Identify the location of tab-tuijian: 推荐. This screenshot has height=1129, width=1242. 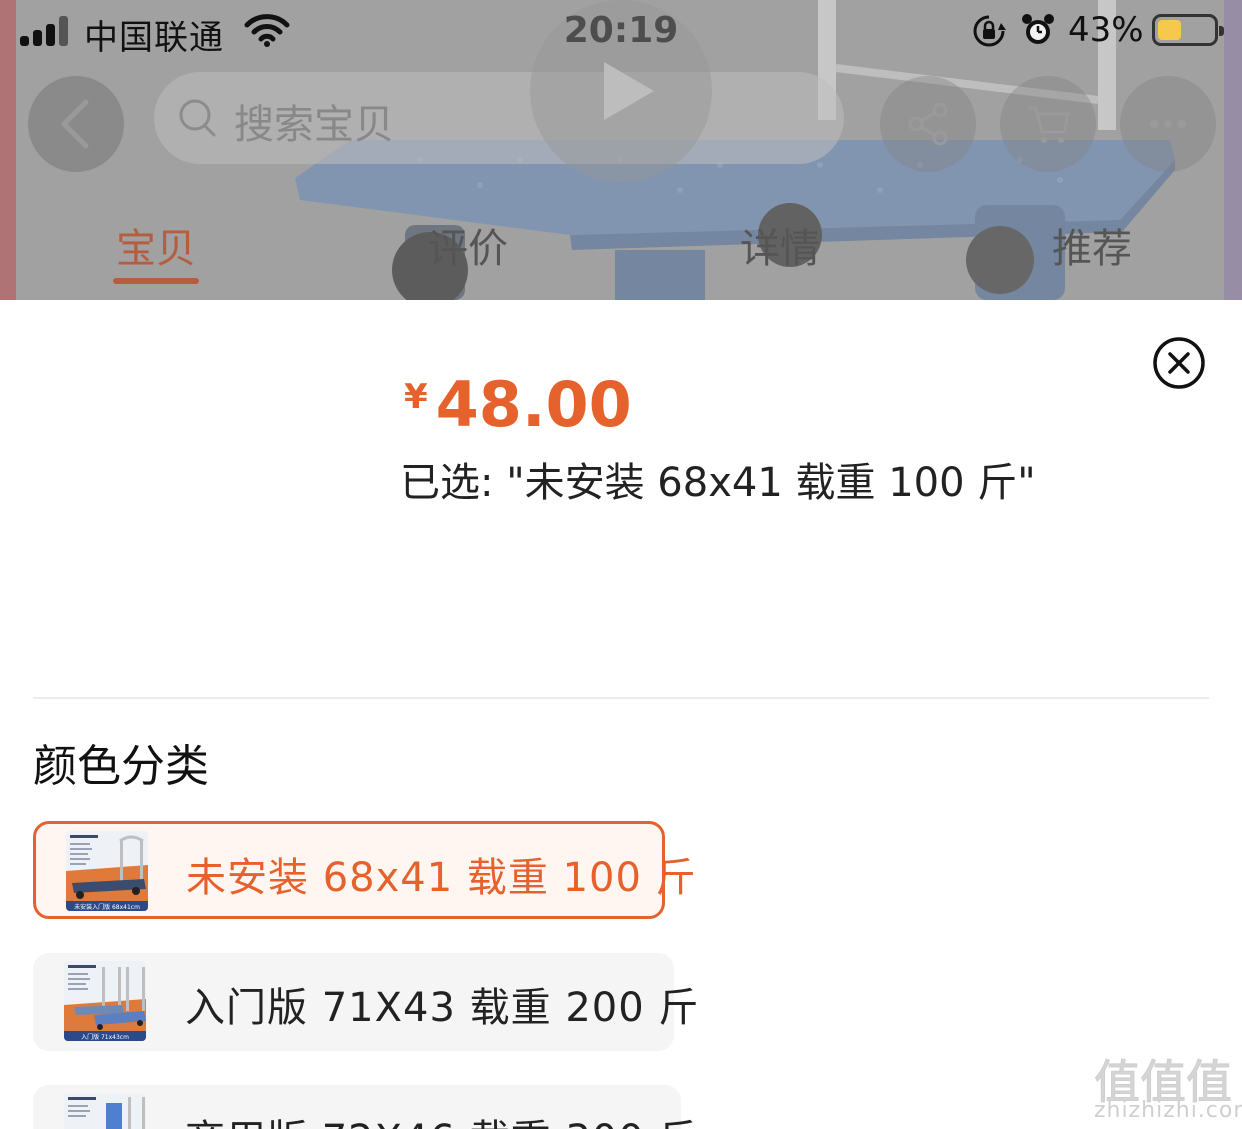
(1092, 245).